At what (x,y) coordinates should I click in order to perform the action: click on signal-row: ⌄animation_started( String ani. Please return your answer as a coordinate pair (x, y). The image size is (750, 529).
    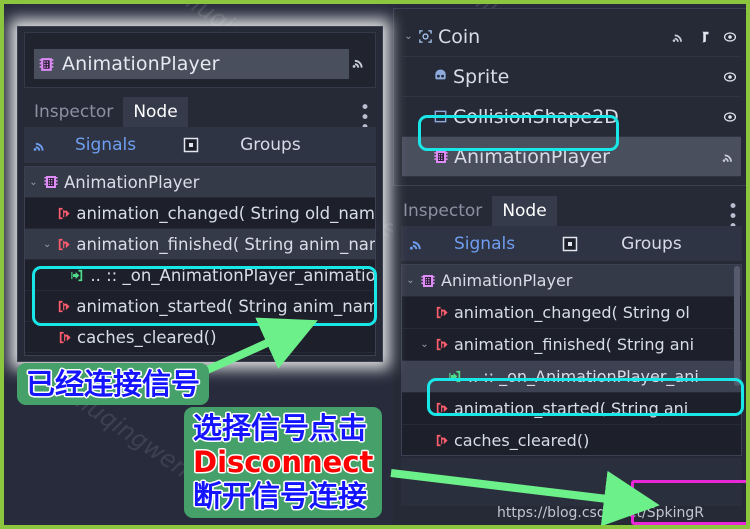
    Looking at the image, I should click on (571, 409).